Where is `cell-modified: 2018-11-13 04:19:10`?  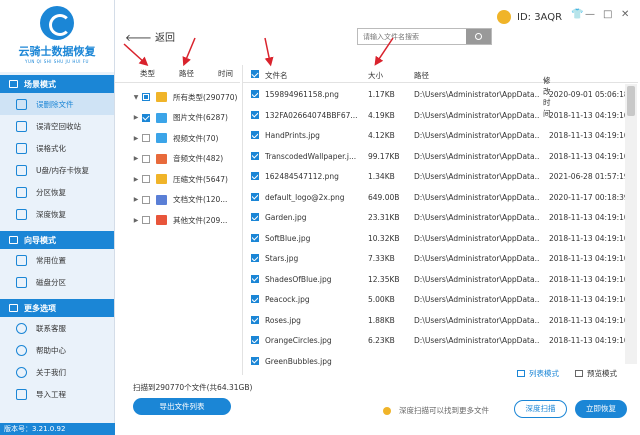
cell-modified: 2018-11-13 04:19:10 is located at coordinates (589, 340).